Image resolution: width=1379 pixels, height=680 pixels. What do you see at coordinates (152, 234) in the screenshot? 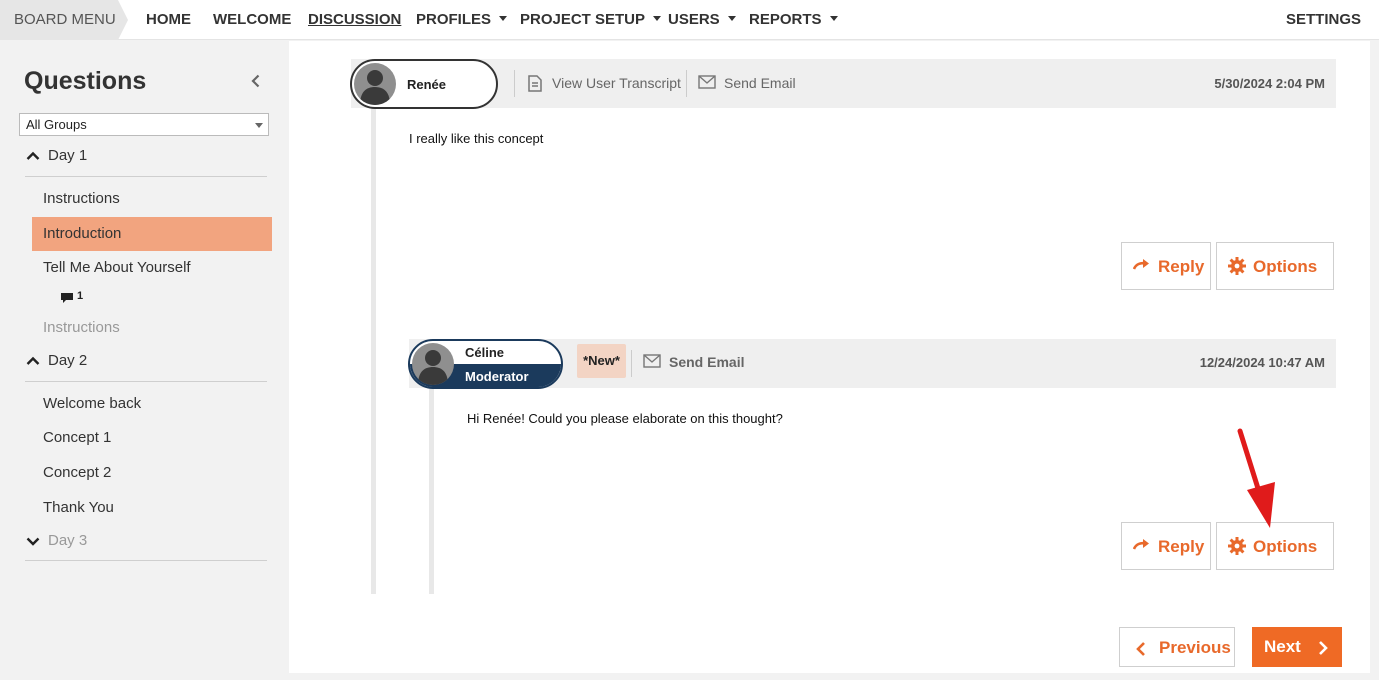
I see `sidebar-item-introduction: Introduction` at bounding box center [152, 234].